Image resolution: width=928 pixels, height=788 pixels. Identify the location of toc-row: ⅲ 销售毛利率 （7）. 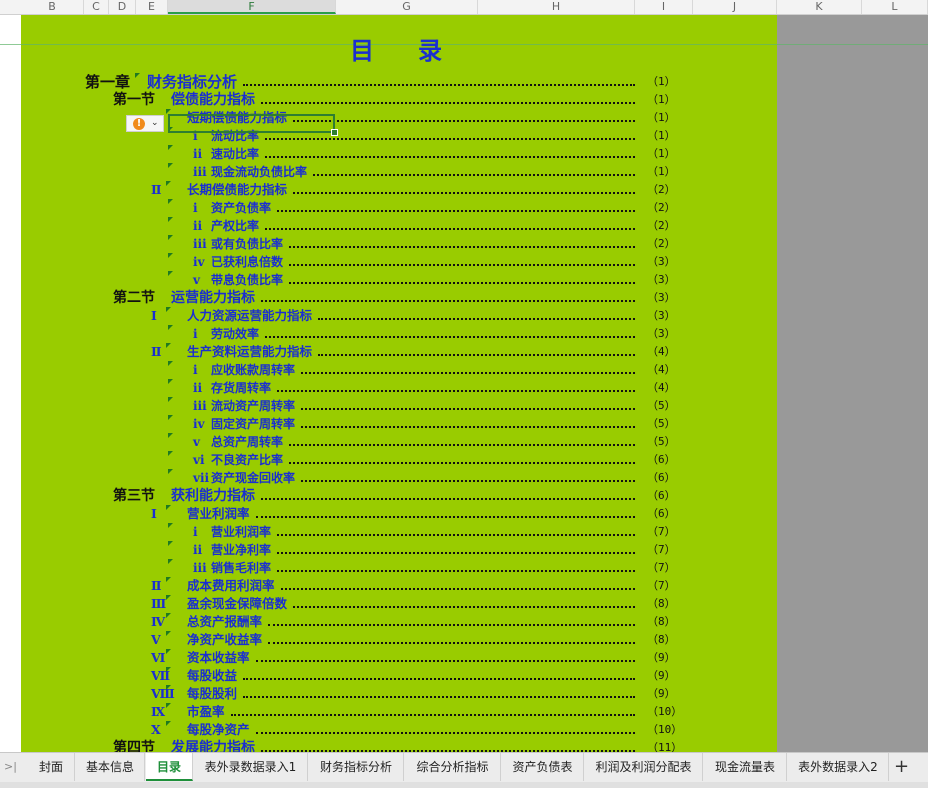
(399, 568).